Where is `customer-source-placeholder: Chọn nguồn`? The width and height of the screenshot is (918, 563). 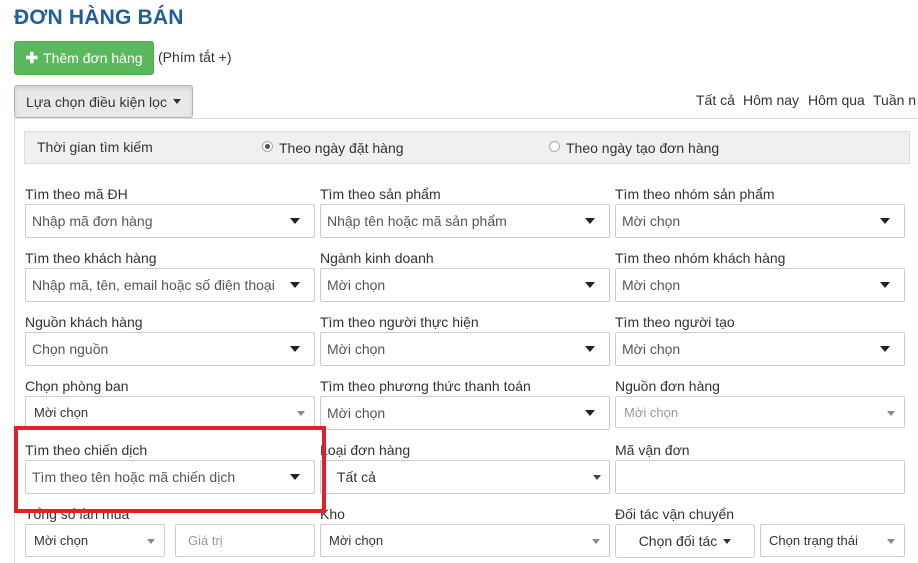
customer-source-placeholder: Chọn nguồn is located at coordinates (70, 349).